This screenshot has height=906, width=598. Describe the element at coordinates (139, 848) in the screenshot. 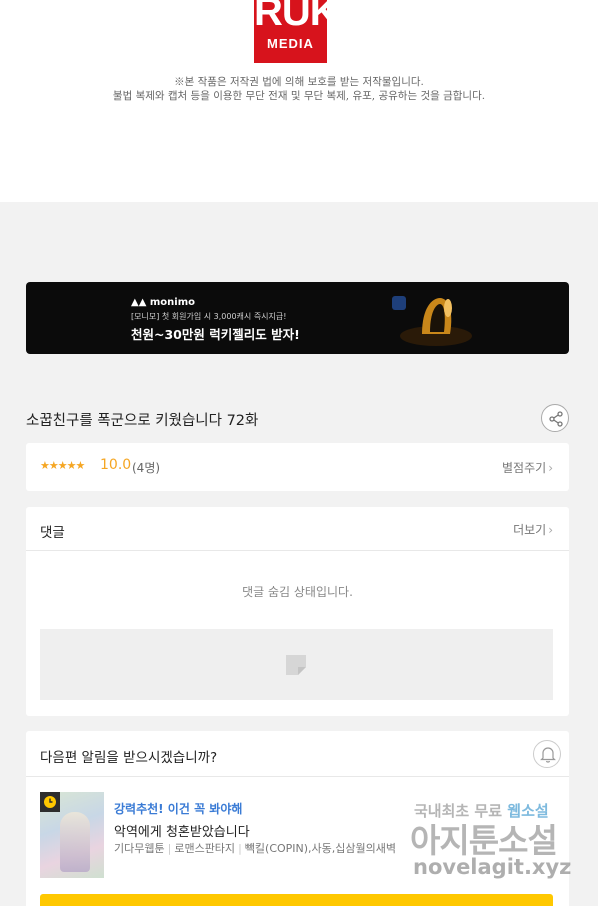

I see `meta-category: 기다무웹툰` at that location.